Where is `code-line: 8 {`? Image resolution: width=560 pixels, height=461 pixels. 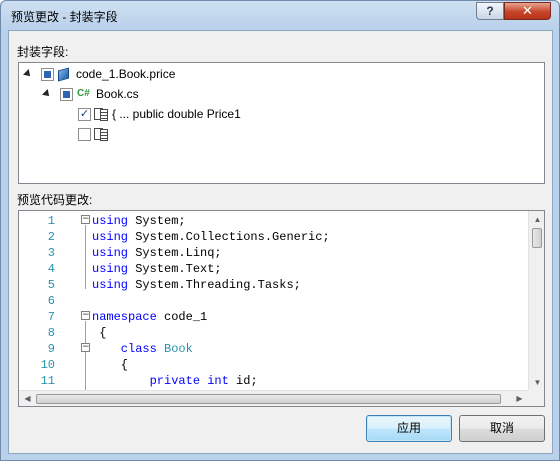 code-line: 8 { is located at coordinates (271, 333).